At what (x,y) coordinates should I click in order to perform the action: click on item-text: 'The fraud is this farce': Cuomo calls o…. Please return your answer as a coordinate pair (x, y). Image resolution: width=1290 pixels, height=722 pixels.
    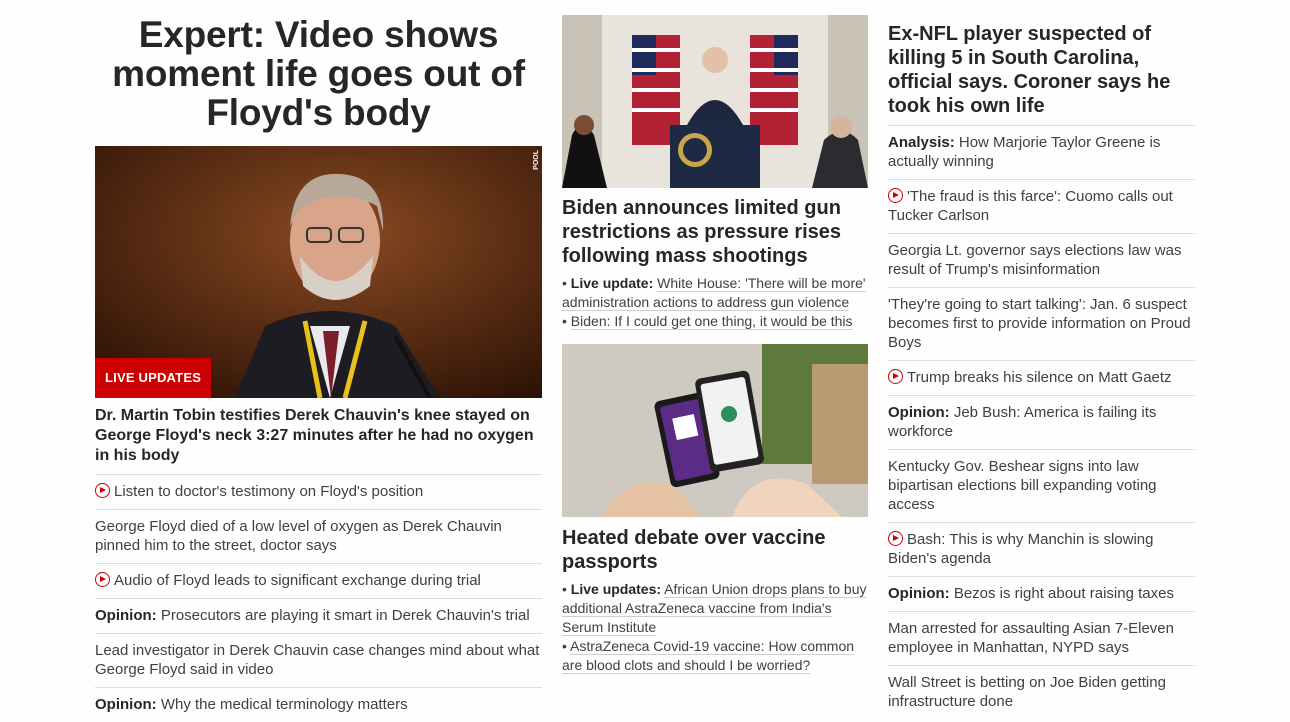
    Looking at the image, I should click on (1030, 206).